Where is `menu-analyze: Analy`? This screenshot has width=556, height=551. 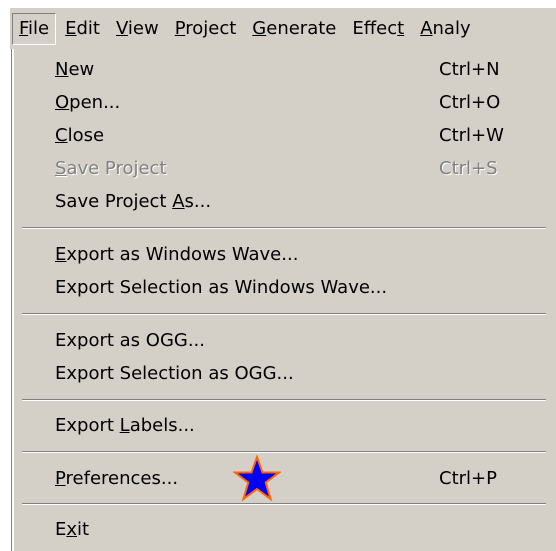 menu-analyze: Analy is located at coordinates (445, 29).